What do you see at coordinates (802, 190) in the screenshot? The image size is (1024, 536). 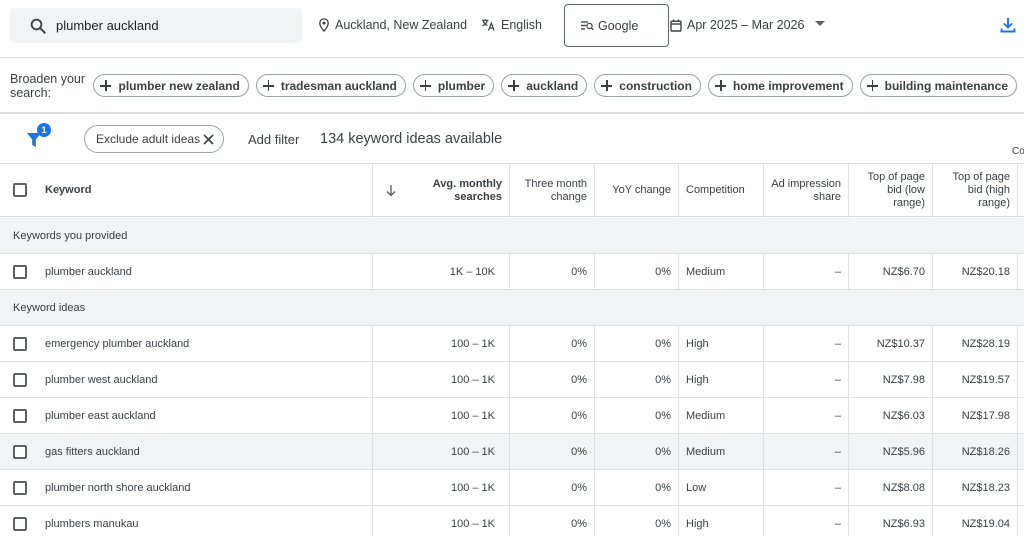 I see `header-ad-impression-share: Ad impression share` at bounding box center [802, 190].